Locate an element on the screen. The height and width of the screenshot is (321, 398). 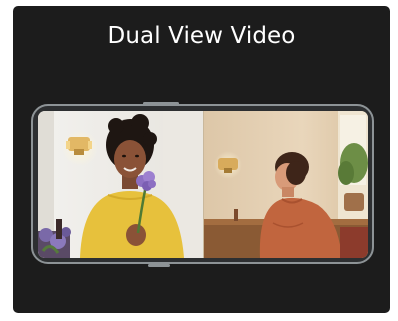
wall-lamp-left is located at coordinates (80, 148).